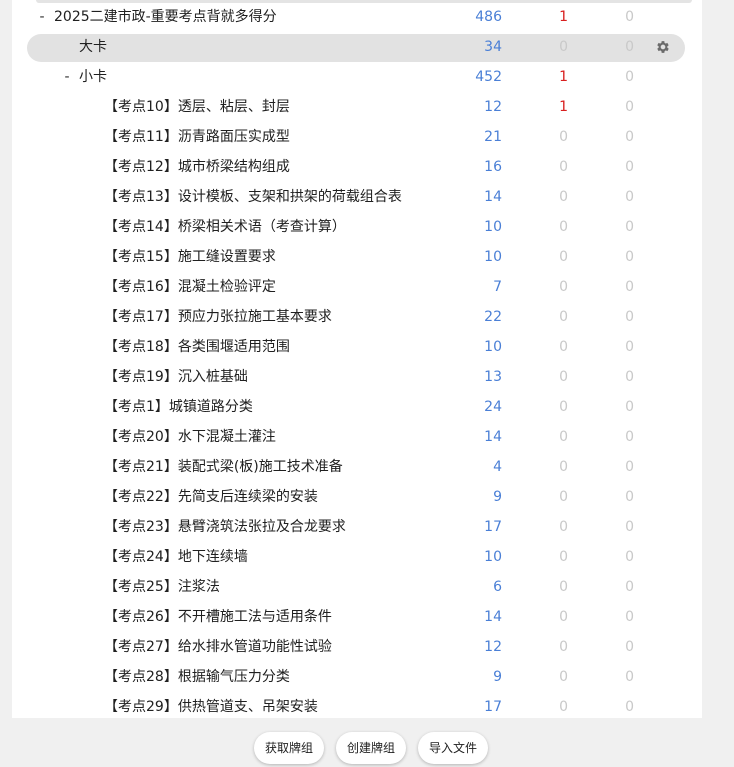 The image size is (734, 767). What do you see at coordinates (357, 407) in the screenshot?
I see `deck-row: 【考点1】城镇道路分类 24 0 0` at bounding box center [357, 407].